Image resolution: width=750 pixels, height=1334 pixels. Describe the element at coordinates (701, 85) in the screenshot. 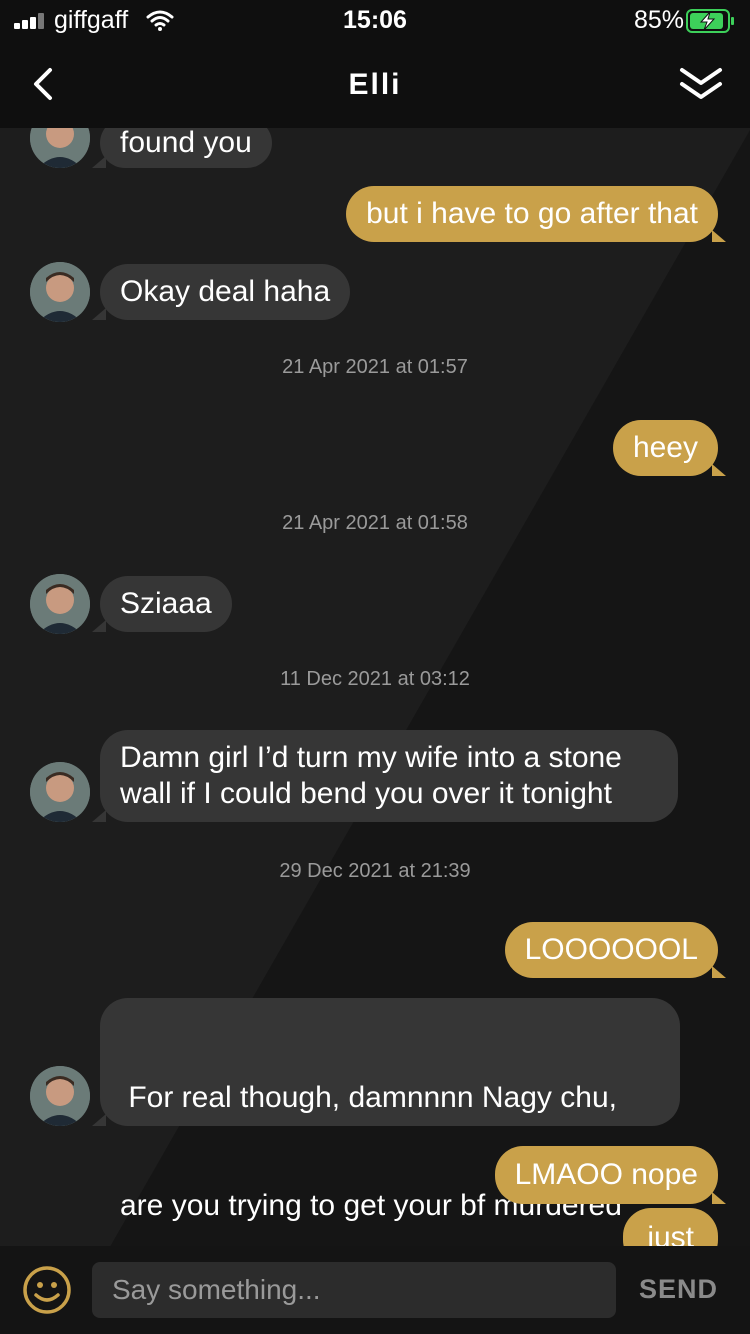

I see `double-chevron-down-icon` at that location.